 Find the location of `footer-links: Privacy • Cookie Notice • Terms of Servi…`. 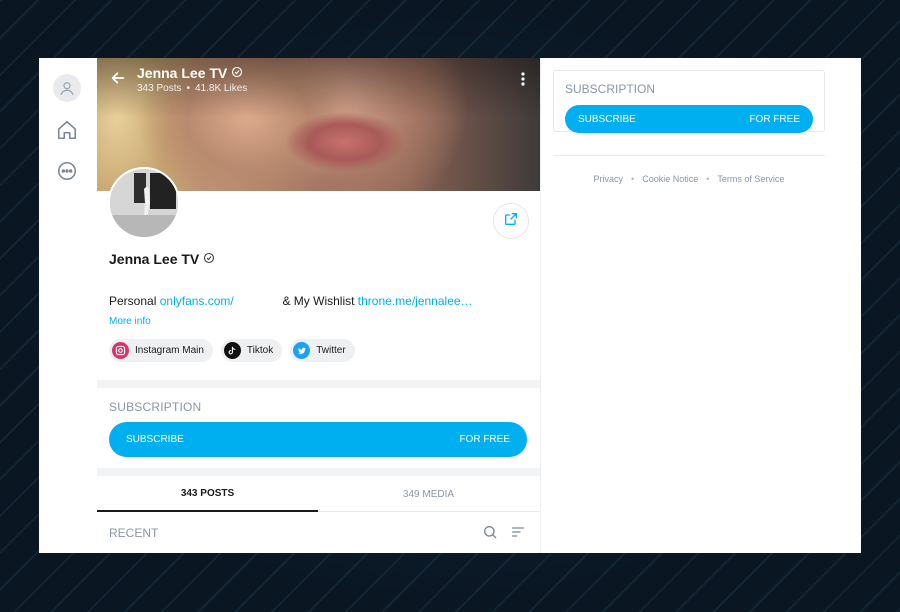

footer-links: Privacy • Cookie Notice • Terms of Servi… is located at coordinates (689, 179).